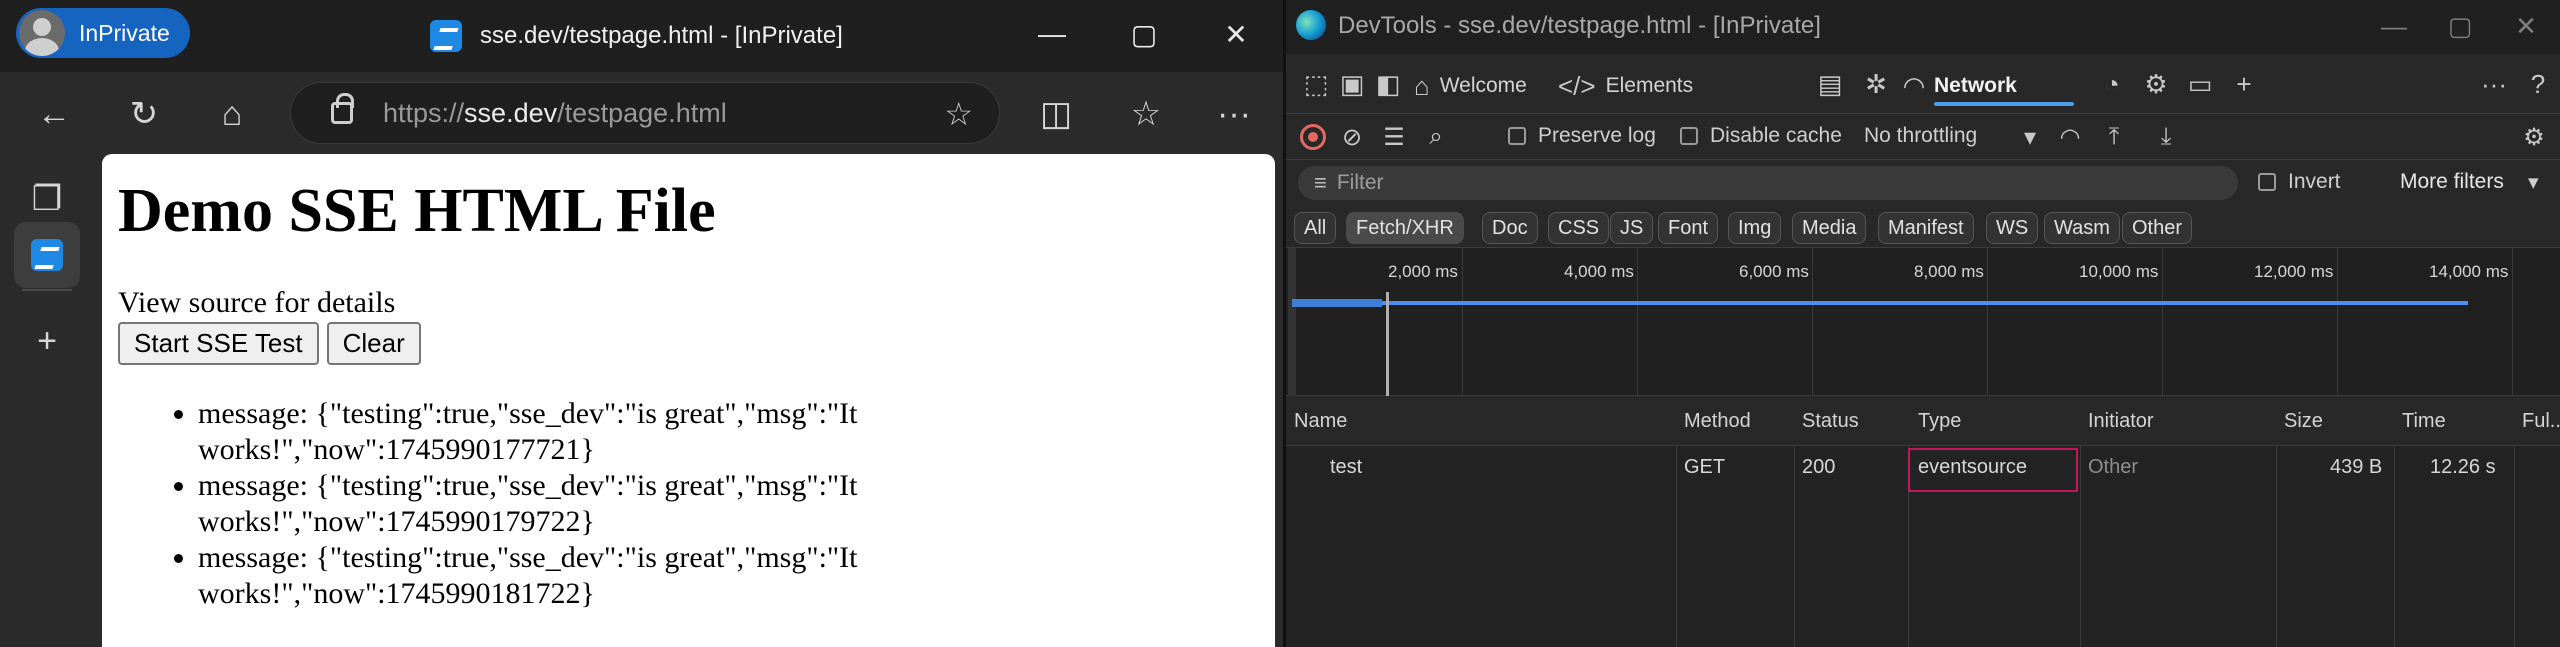 The image size is (2560, 647). Describe the element at coordinates (1236, 34) in the screenshot. I see `close-button: ✕` at that location.